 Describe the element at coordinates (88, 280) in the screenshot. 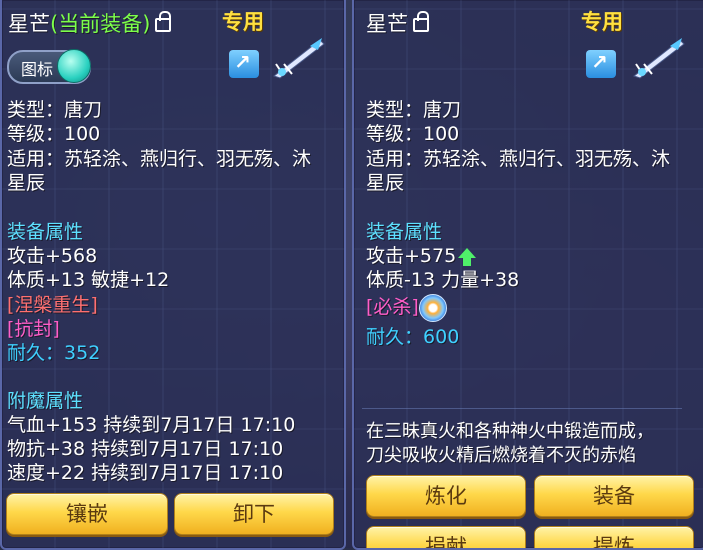

I see `attr-body-agility: 体质+13 敏捷+12` at that location.